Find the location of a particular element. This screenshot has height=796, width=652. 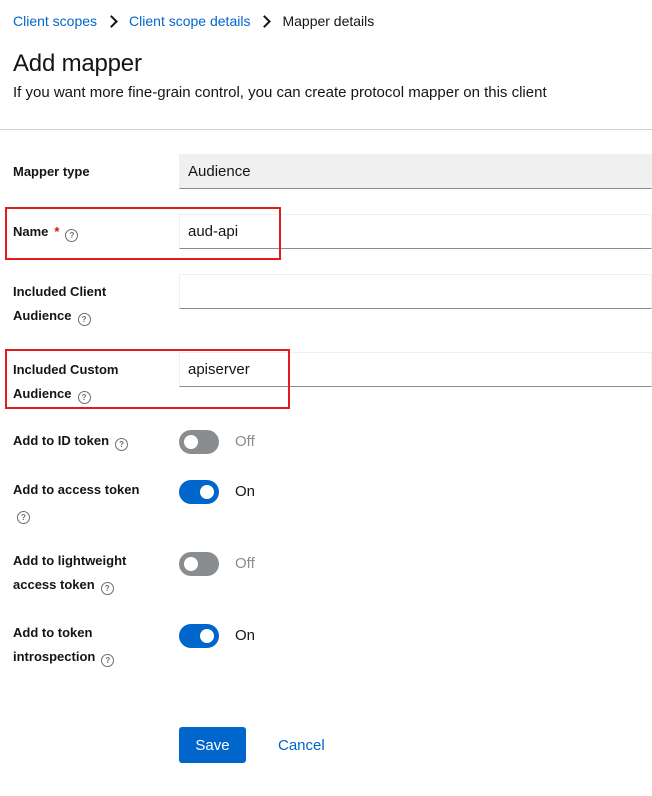

mapper-type-label: Mapper type is located at coordinates (88, 172).